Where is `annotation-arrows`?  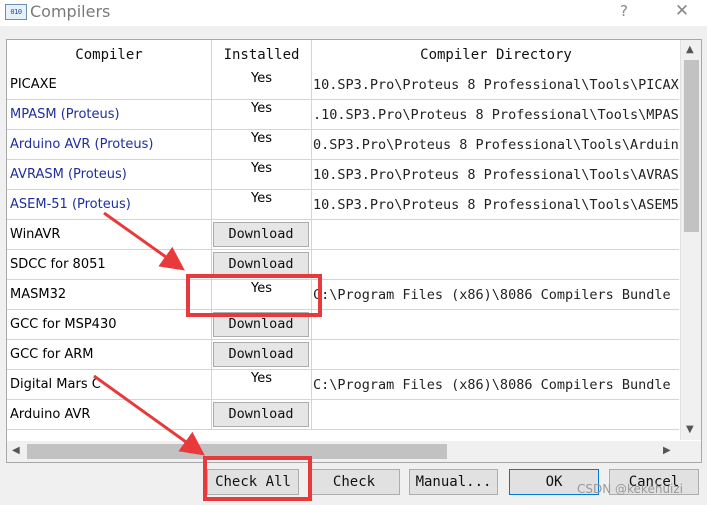
annotation-arrows is located at coordinates (149, 333).